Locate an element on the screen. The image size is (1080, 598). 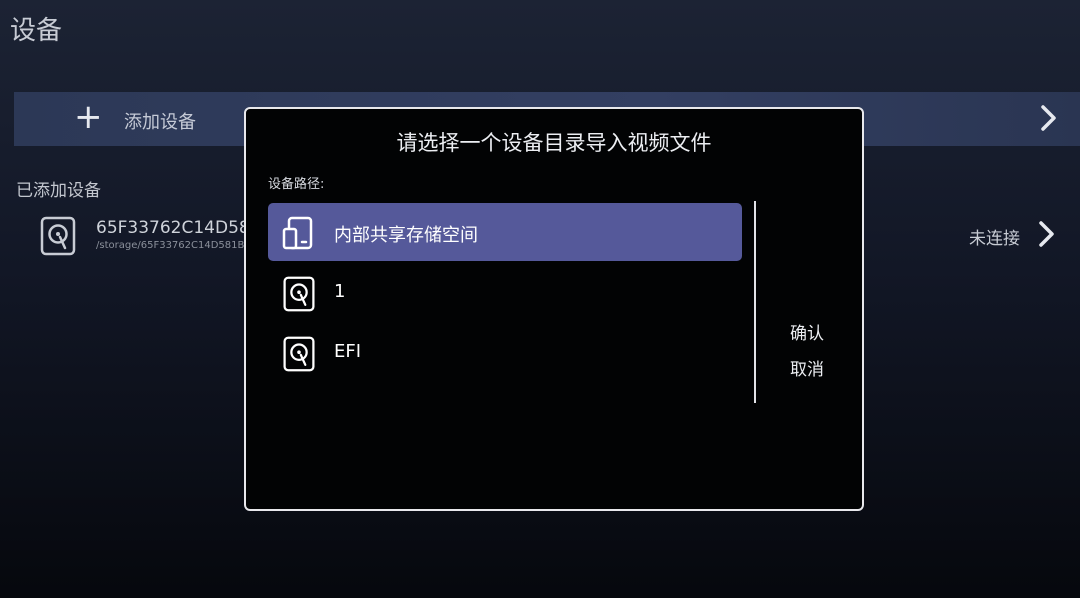
phone-storage-icon is located at coordinates (299, 235).